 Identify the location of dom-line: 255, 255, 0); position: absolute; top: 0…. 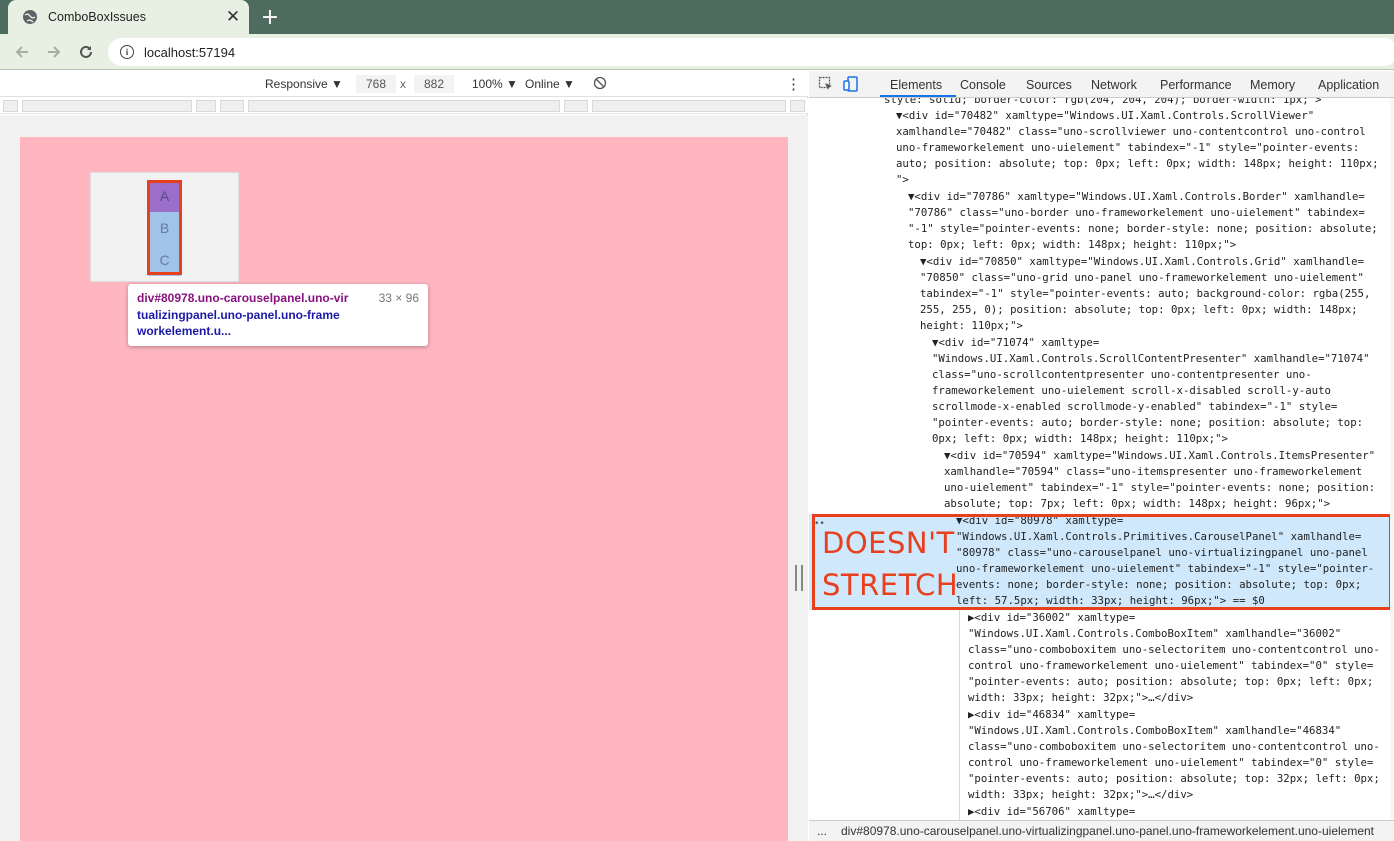
(1139, 310).